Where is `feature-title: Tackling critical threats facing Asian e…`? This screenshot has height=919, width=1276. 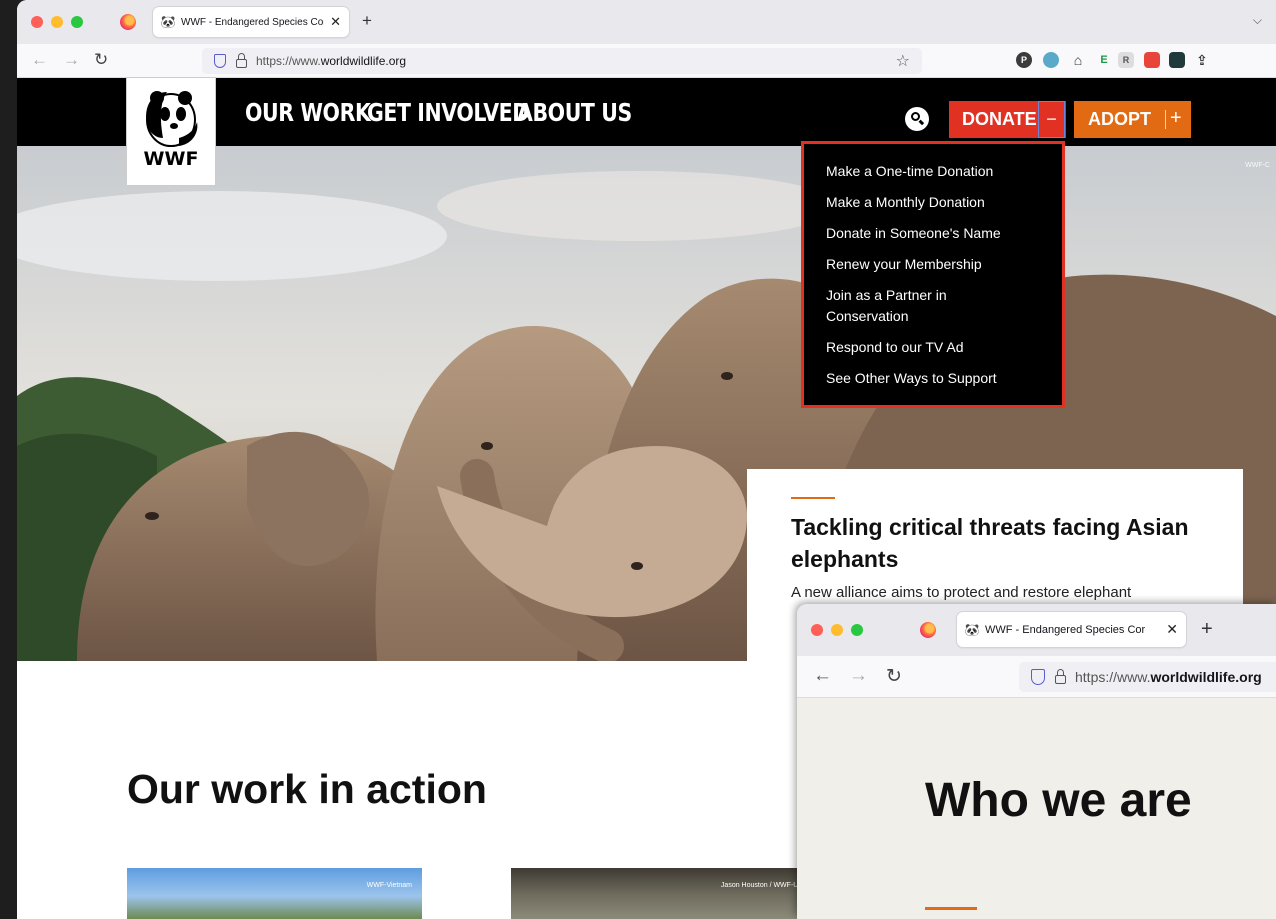 feature-title: Tackling critical threats facing Asian e… is located at coordinates (1001, 543).